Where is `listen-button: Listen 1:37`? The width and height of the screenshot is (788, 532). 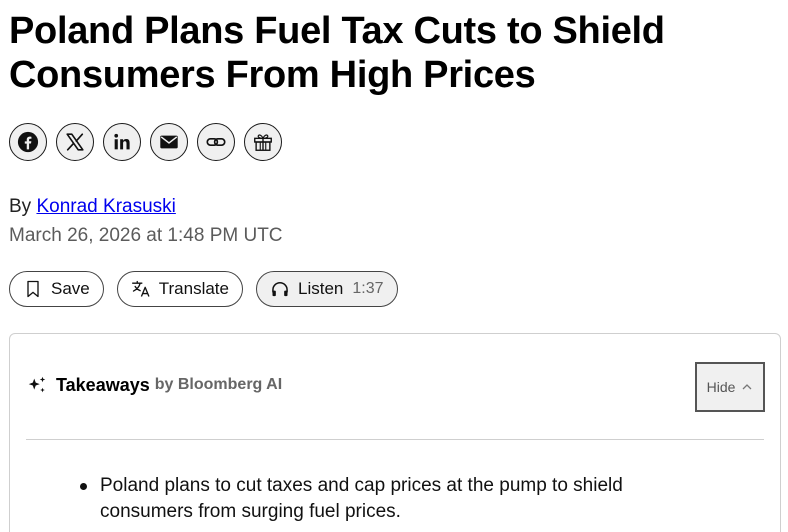 listen-button: Listen 1:37 is located at coordinates (326, 289).